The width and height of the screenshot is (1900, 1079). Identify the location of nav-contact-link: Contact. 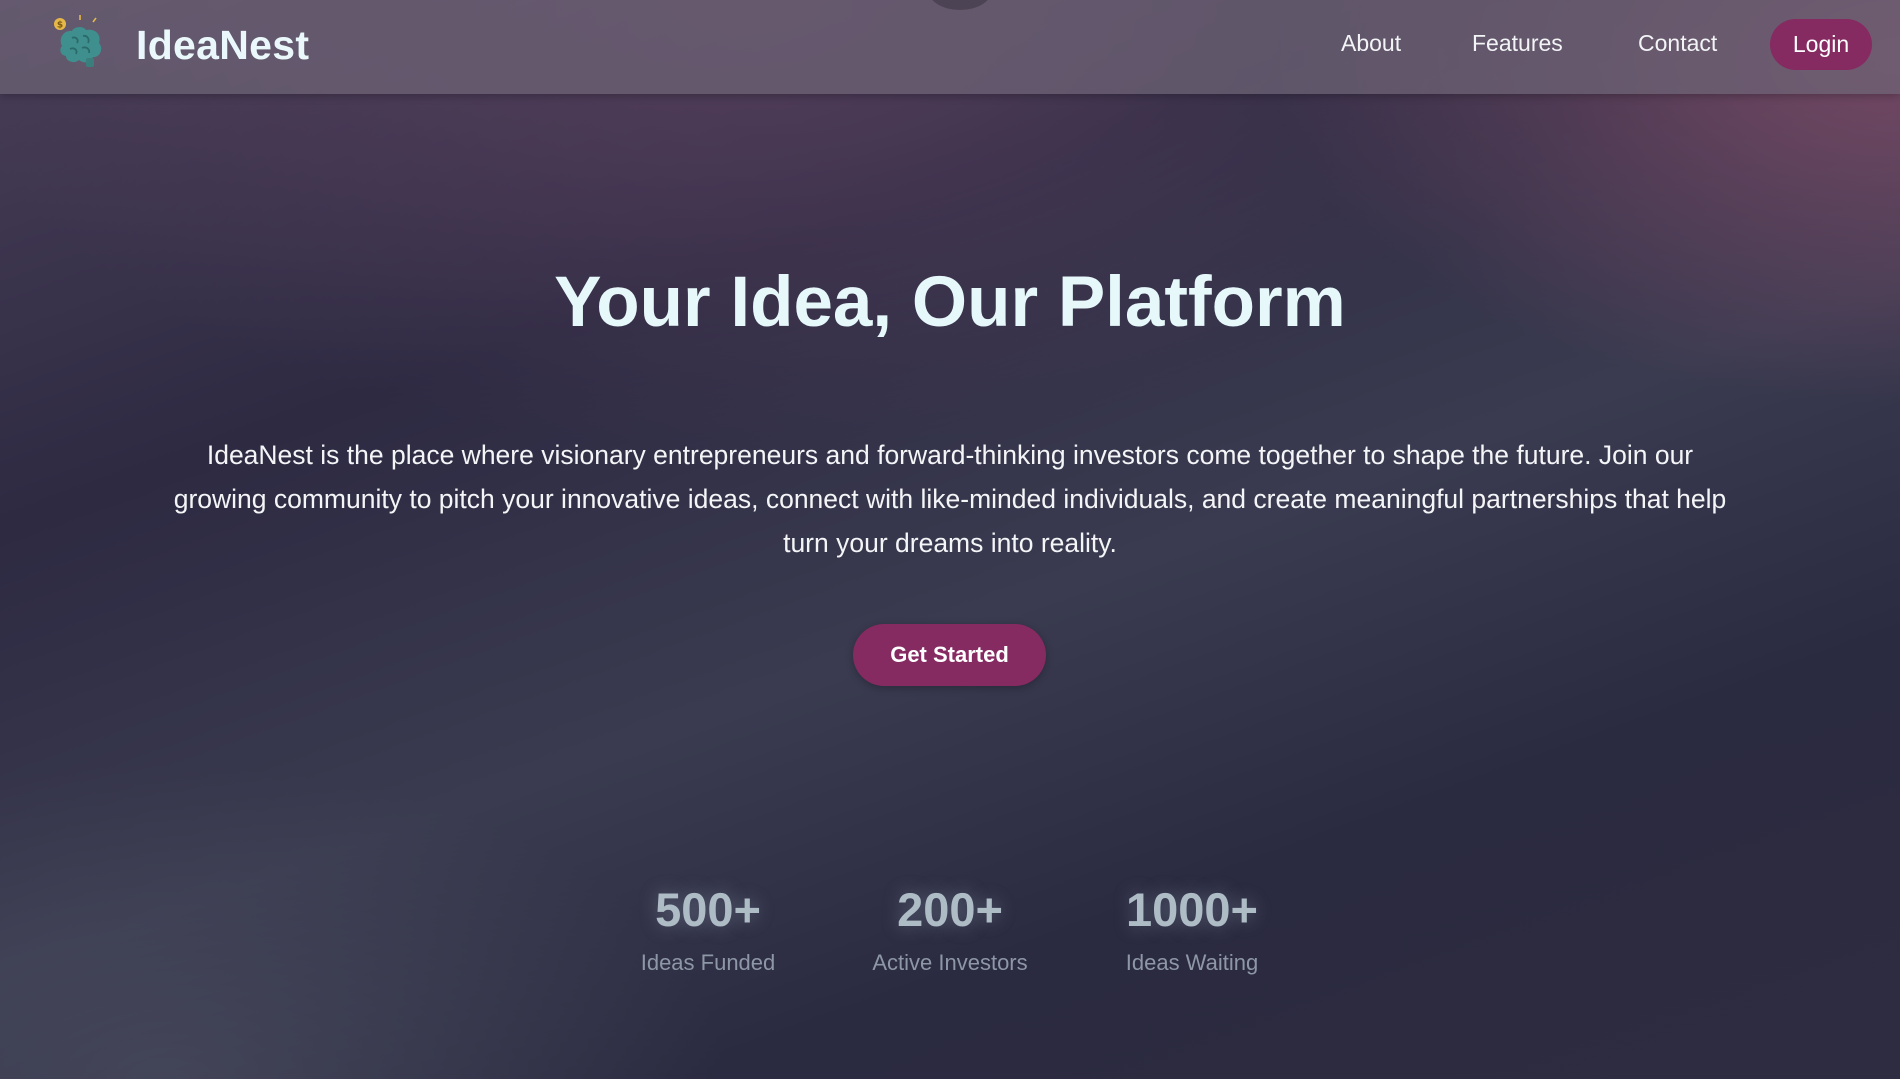
(1677, 43).